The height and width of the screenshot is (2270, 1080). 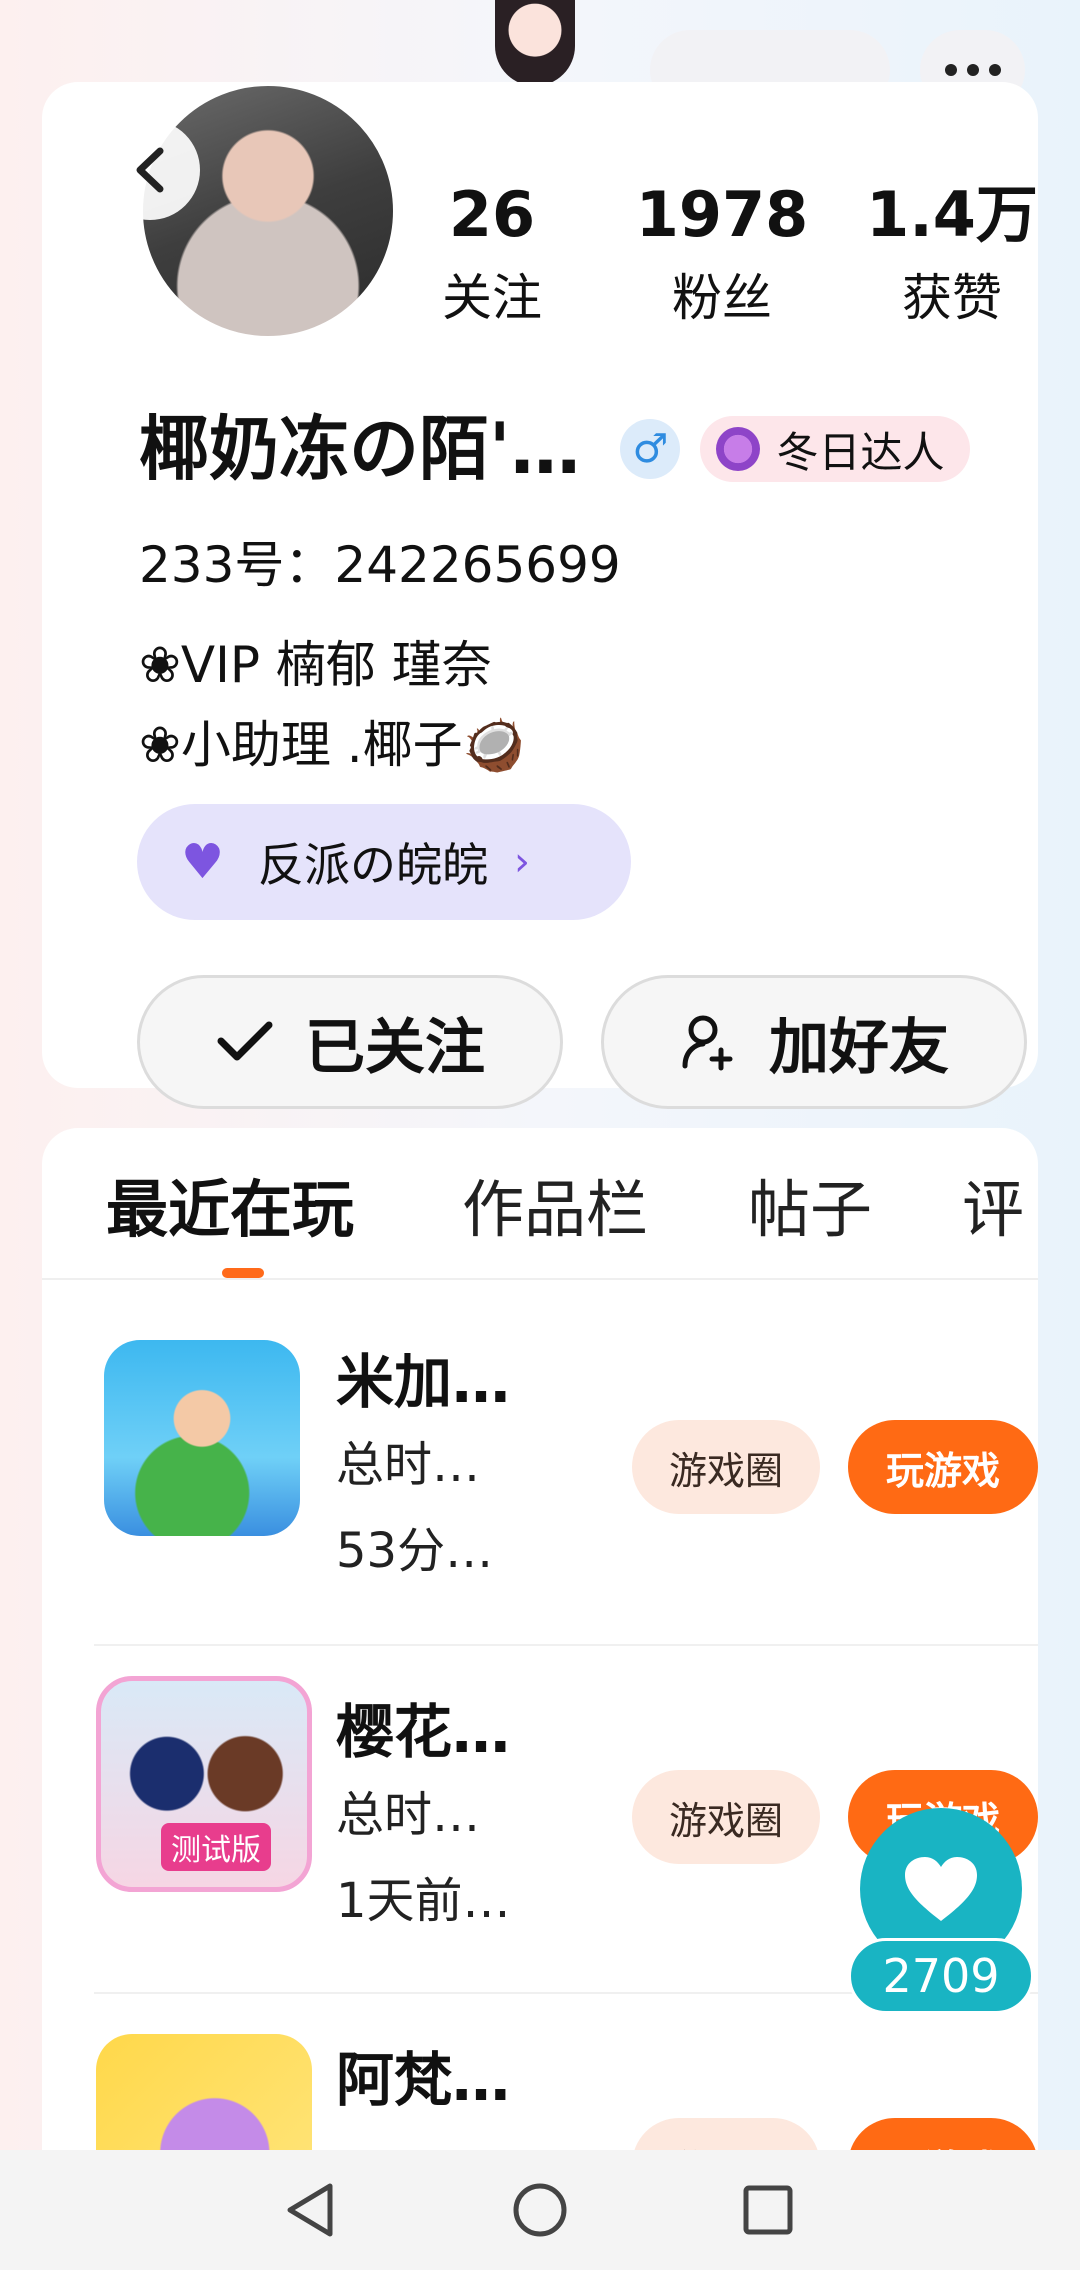 What do you see at coordinates (535, 43) in the screenshot?
I see `header-decoration` at bounding box center [535, 43].